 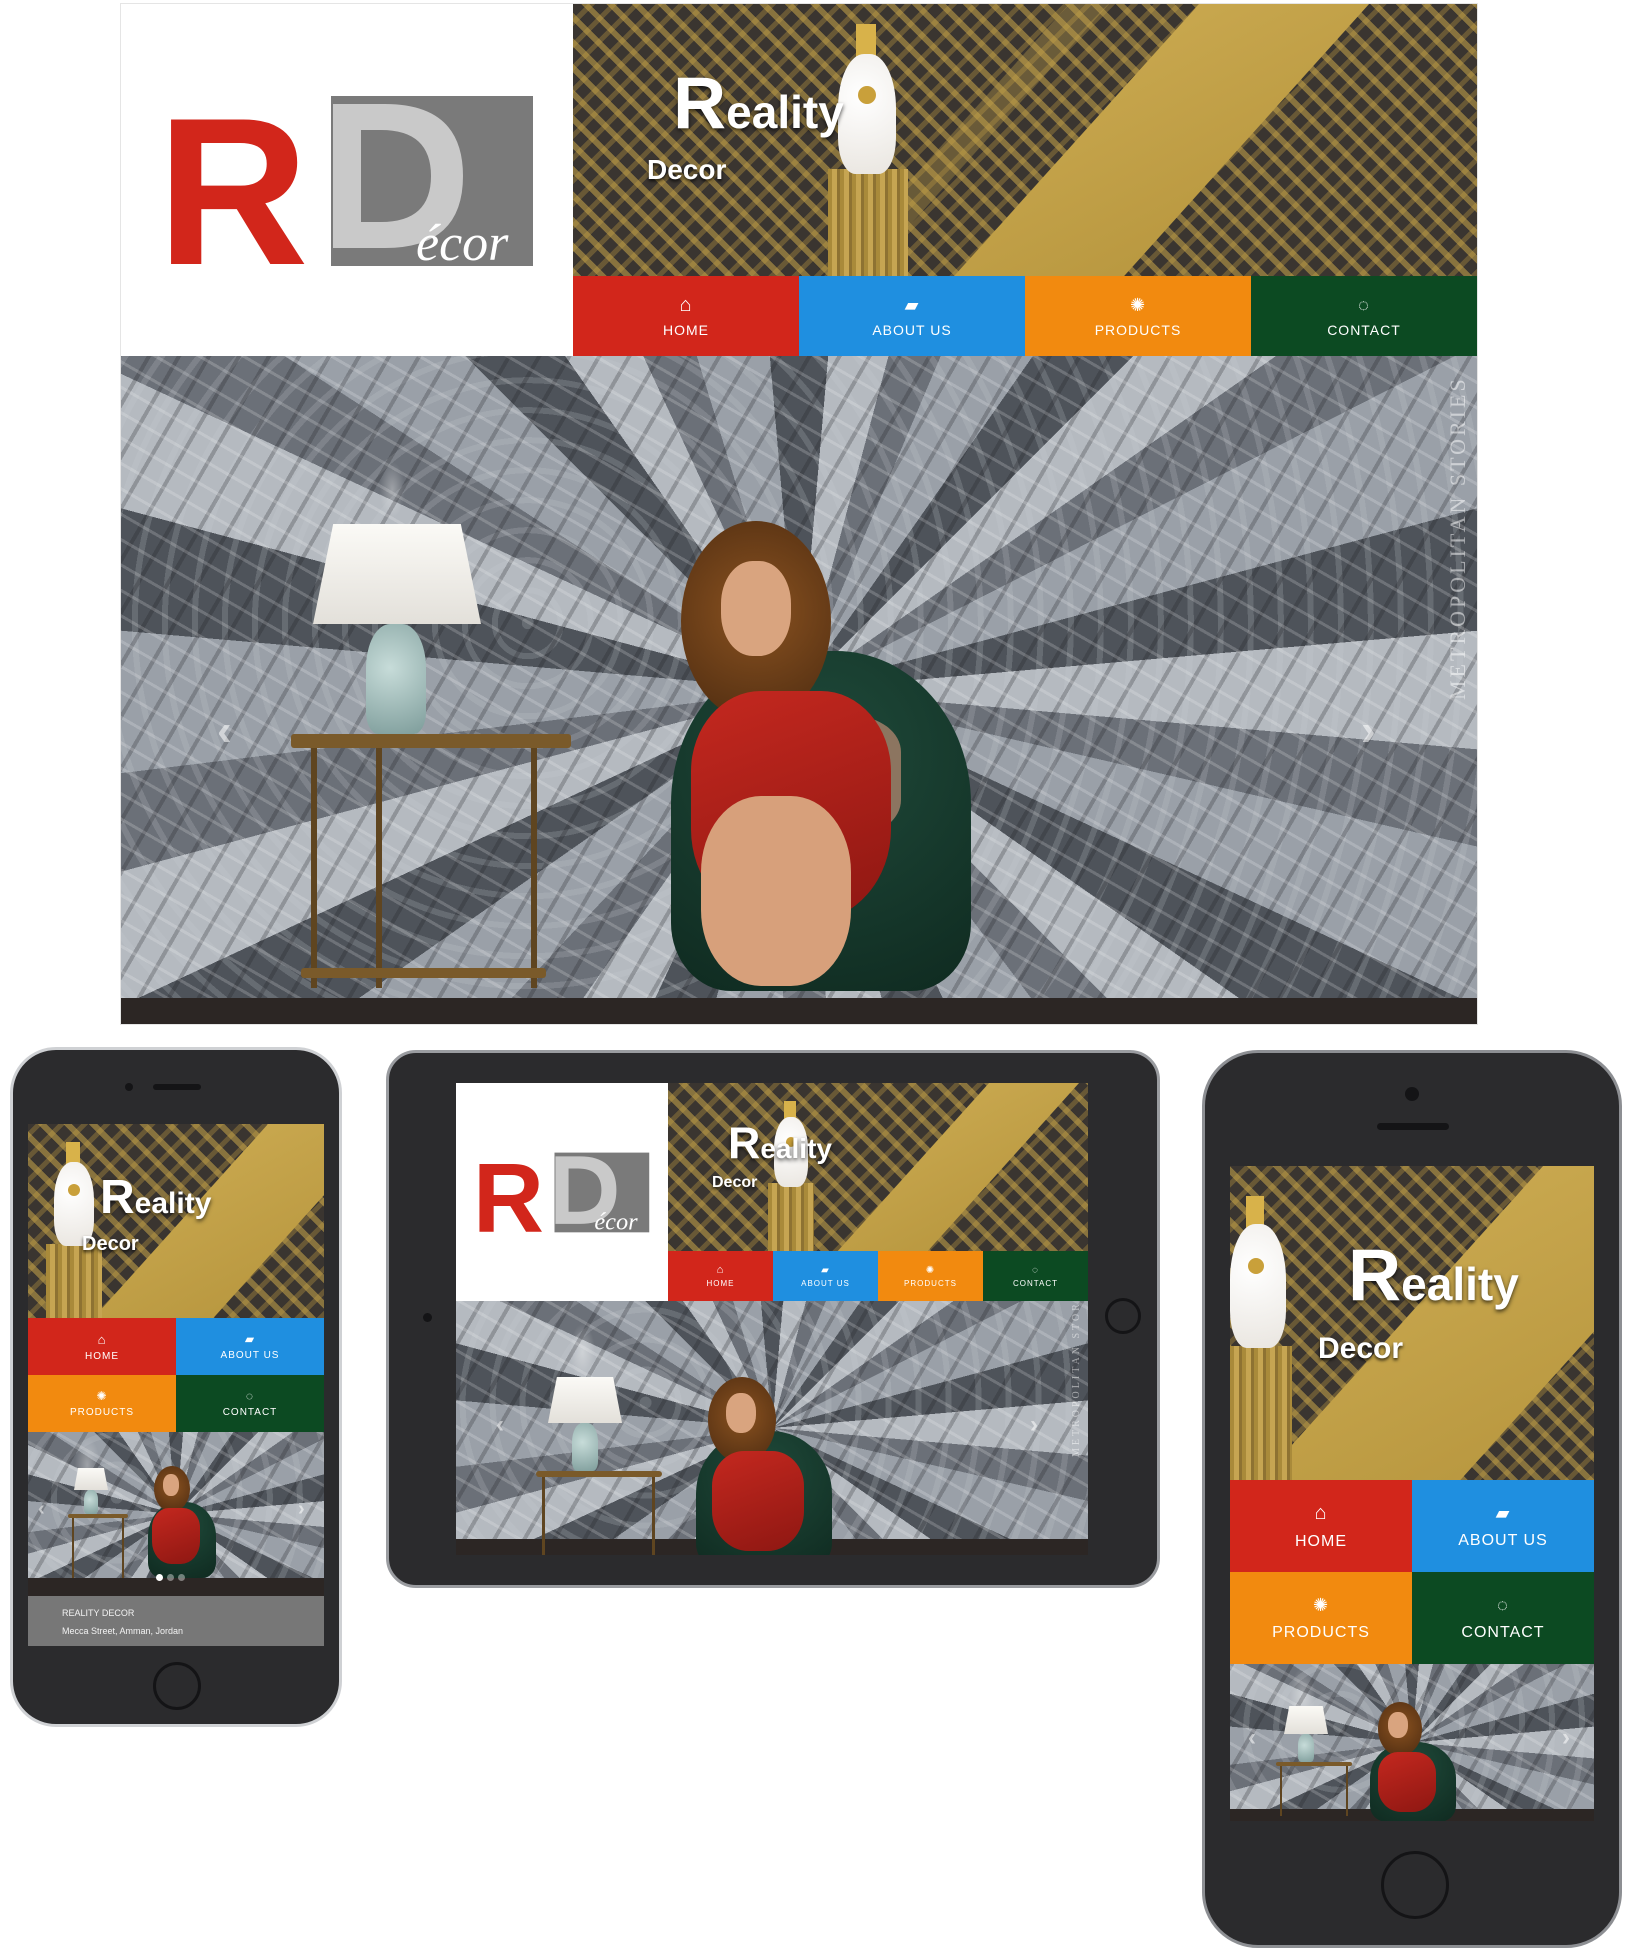 I want to click on logo: R D écor, so click(x=347, y=180).